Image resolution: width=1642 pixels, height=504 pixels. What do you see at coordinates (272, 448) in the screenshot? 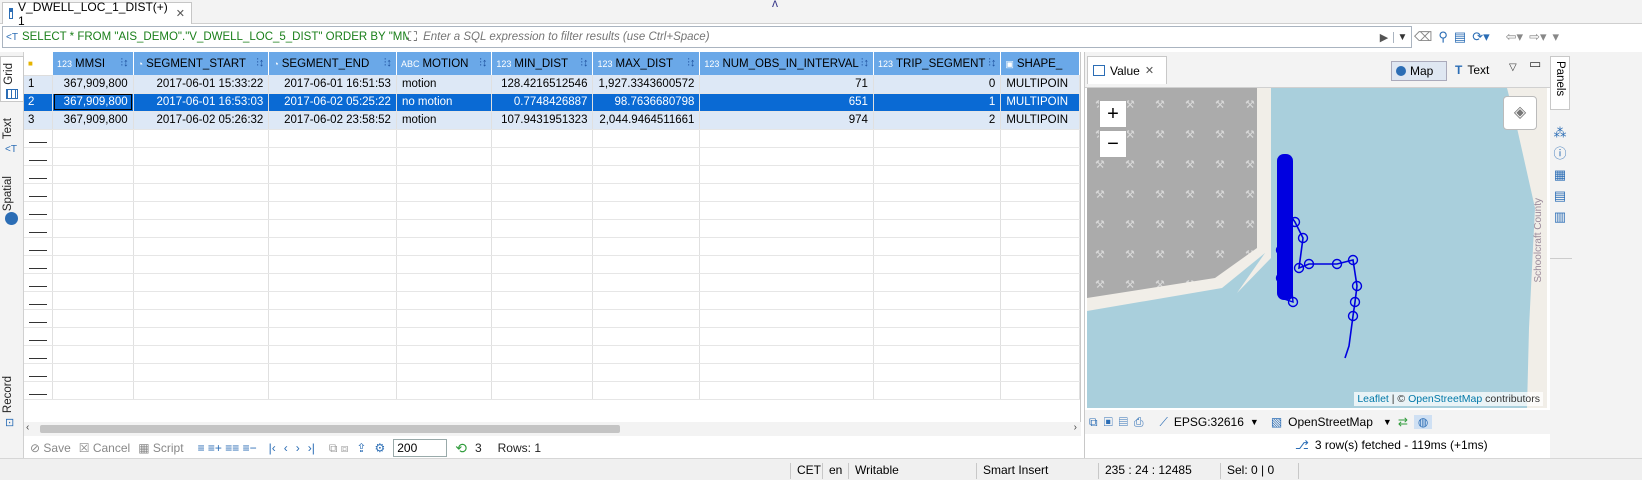
I see `first-page-icon: |‹` at bounding box center [272, 448].